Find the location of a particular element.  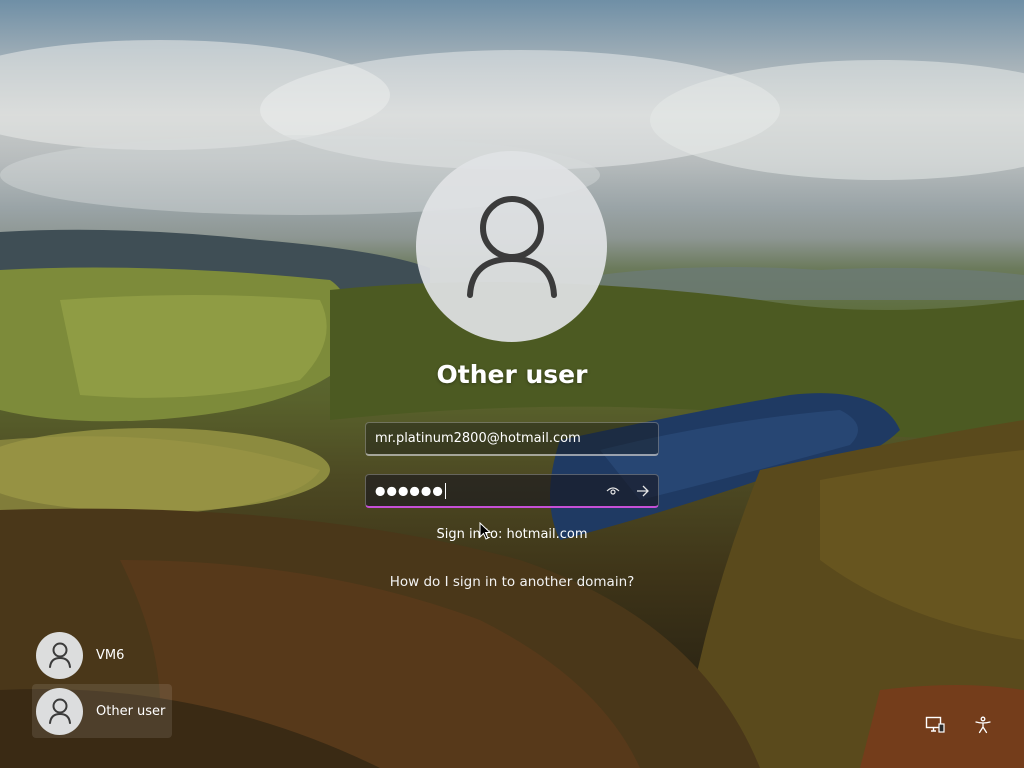

selected-user-title: Other user is located at coordinates (512, 374).